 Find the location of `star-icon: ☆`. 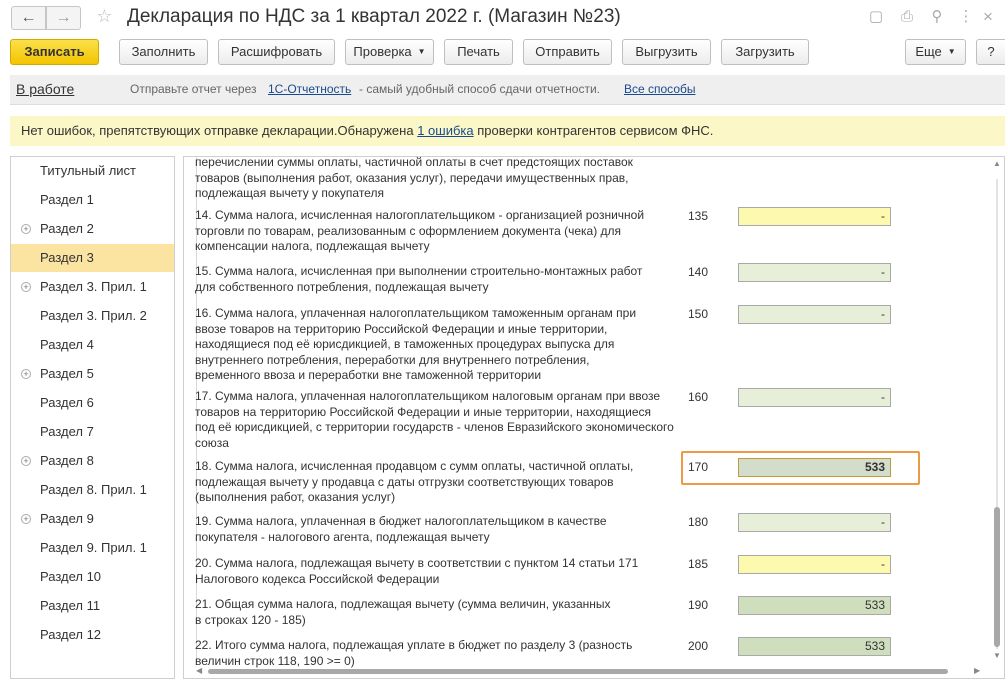

star-icon: ☆ is located at coordinates (104, 16).